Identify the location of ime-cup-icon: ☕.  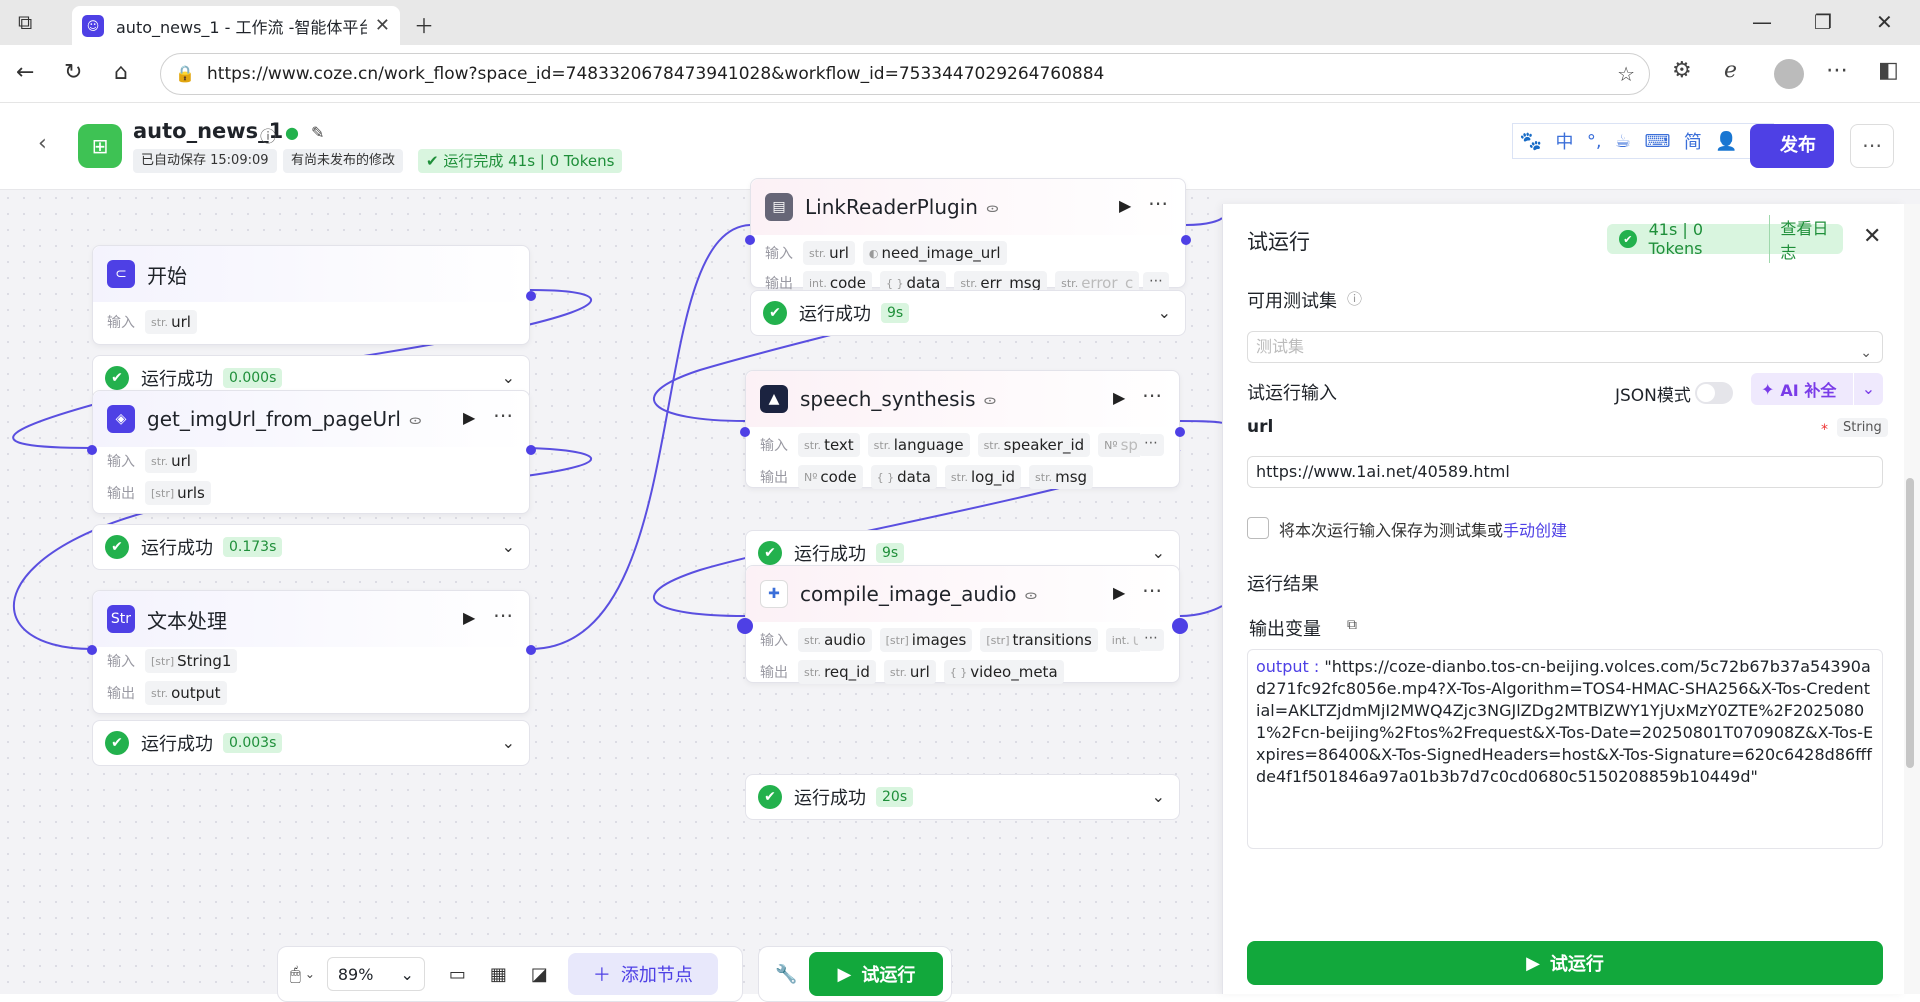
(1623, 141).